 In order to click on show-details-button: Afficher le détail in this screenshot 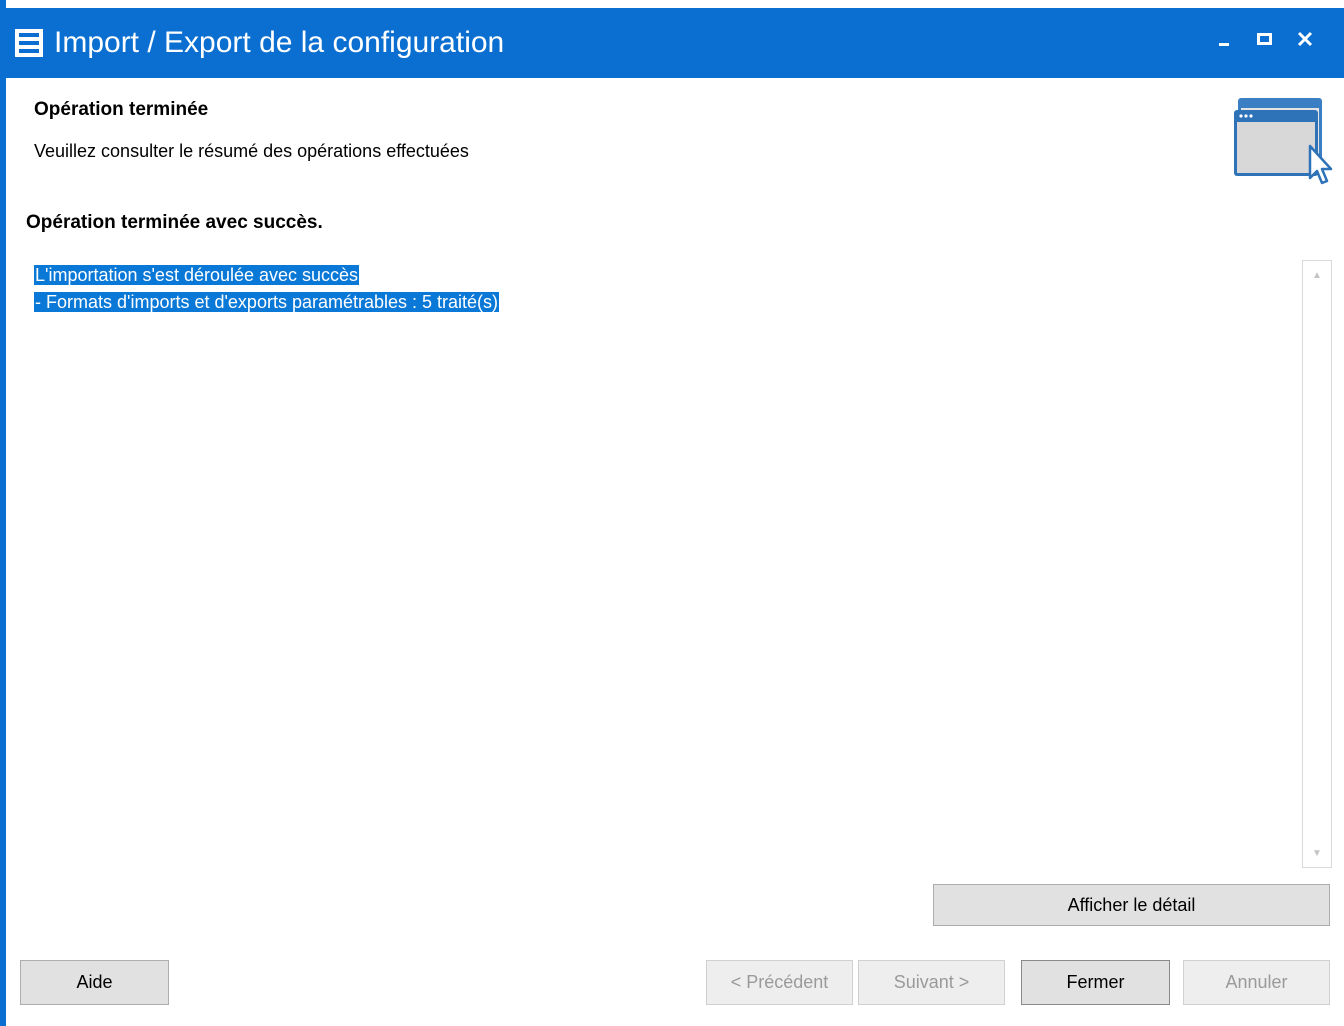, I will do `click(1131, 905)`.